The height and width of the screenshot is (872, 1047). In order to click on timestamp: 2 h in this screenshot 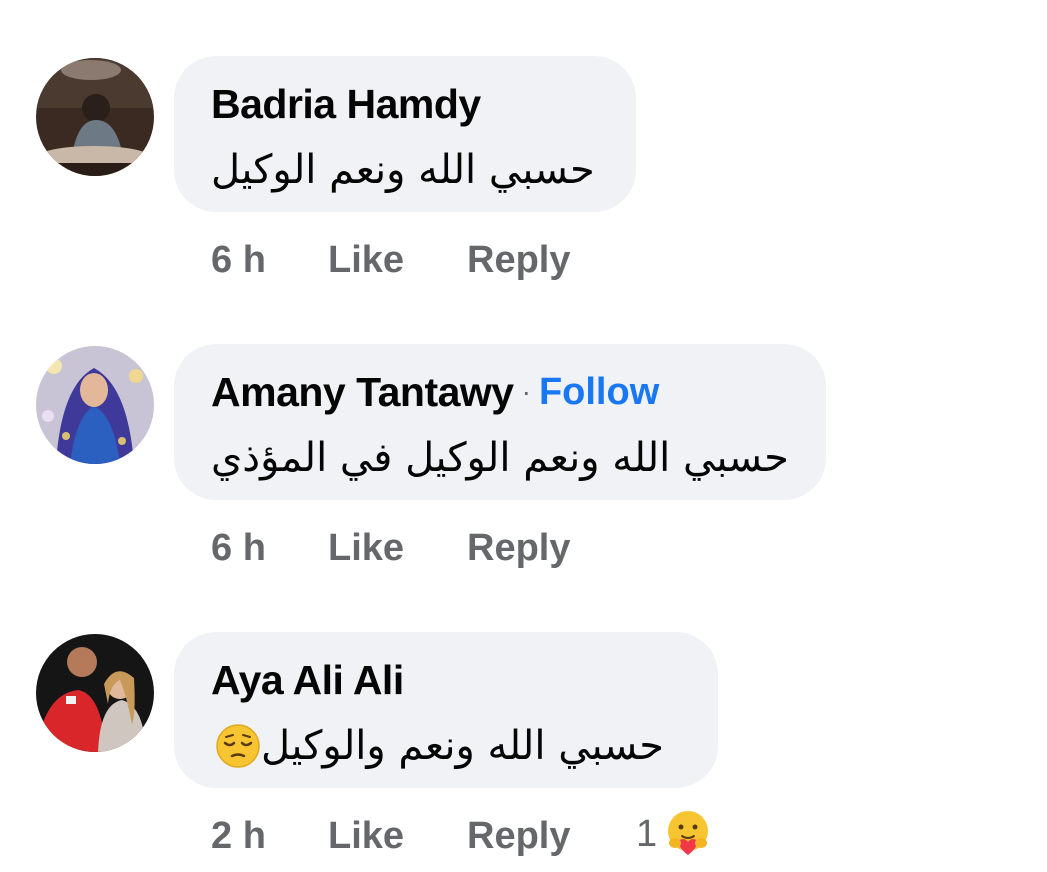, I will do `click(269, 836)`.